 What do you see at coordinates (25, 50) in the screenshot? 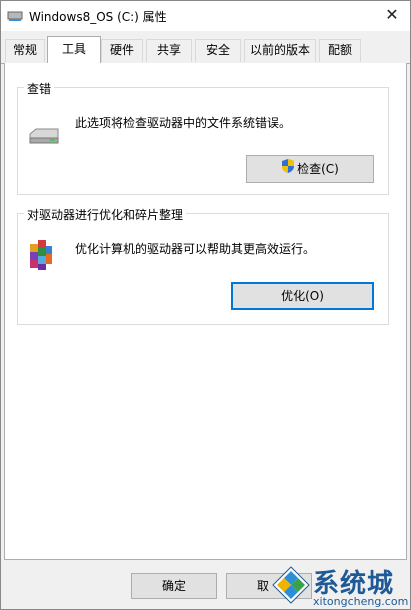
I see `tab-general: 常规` at bounding box center [25, 50].